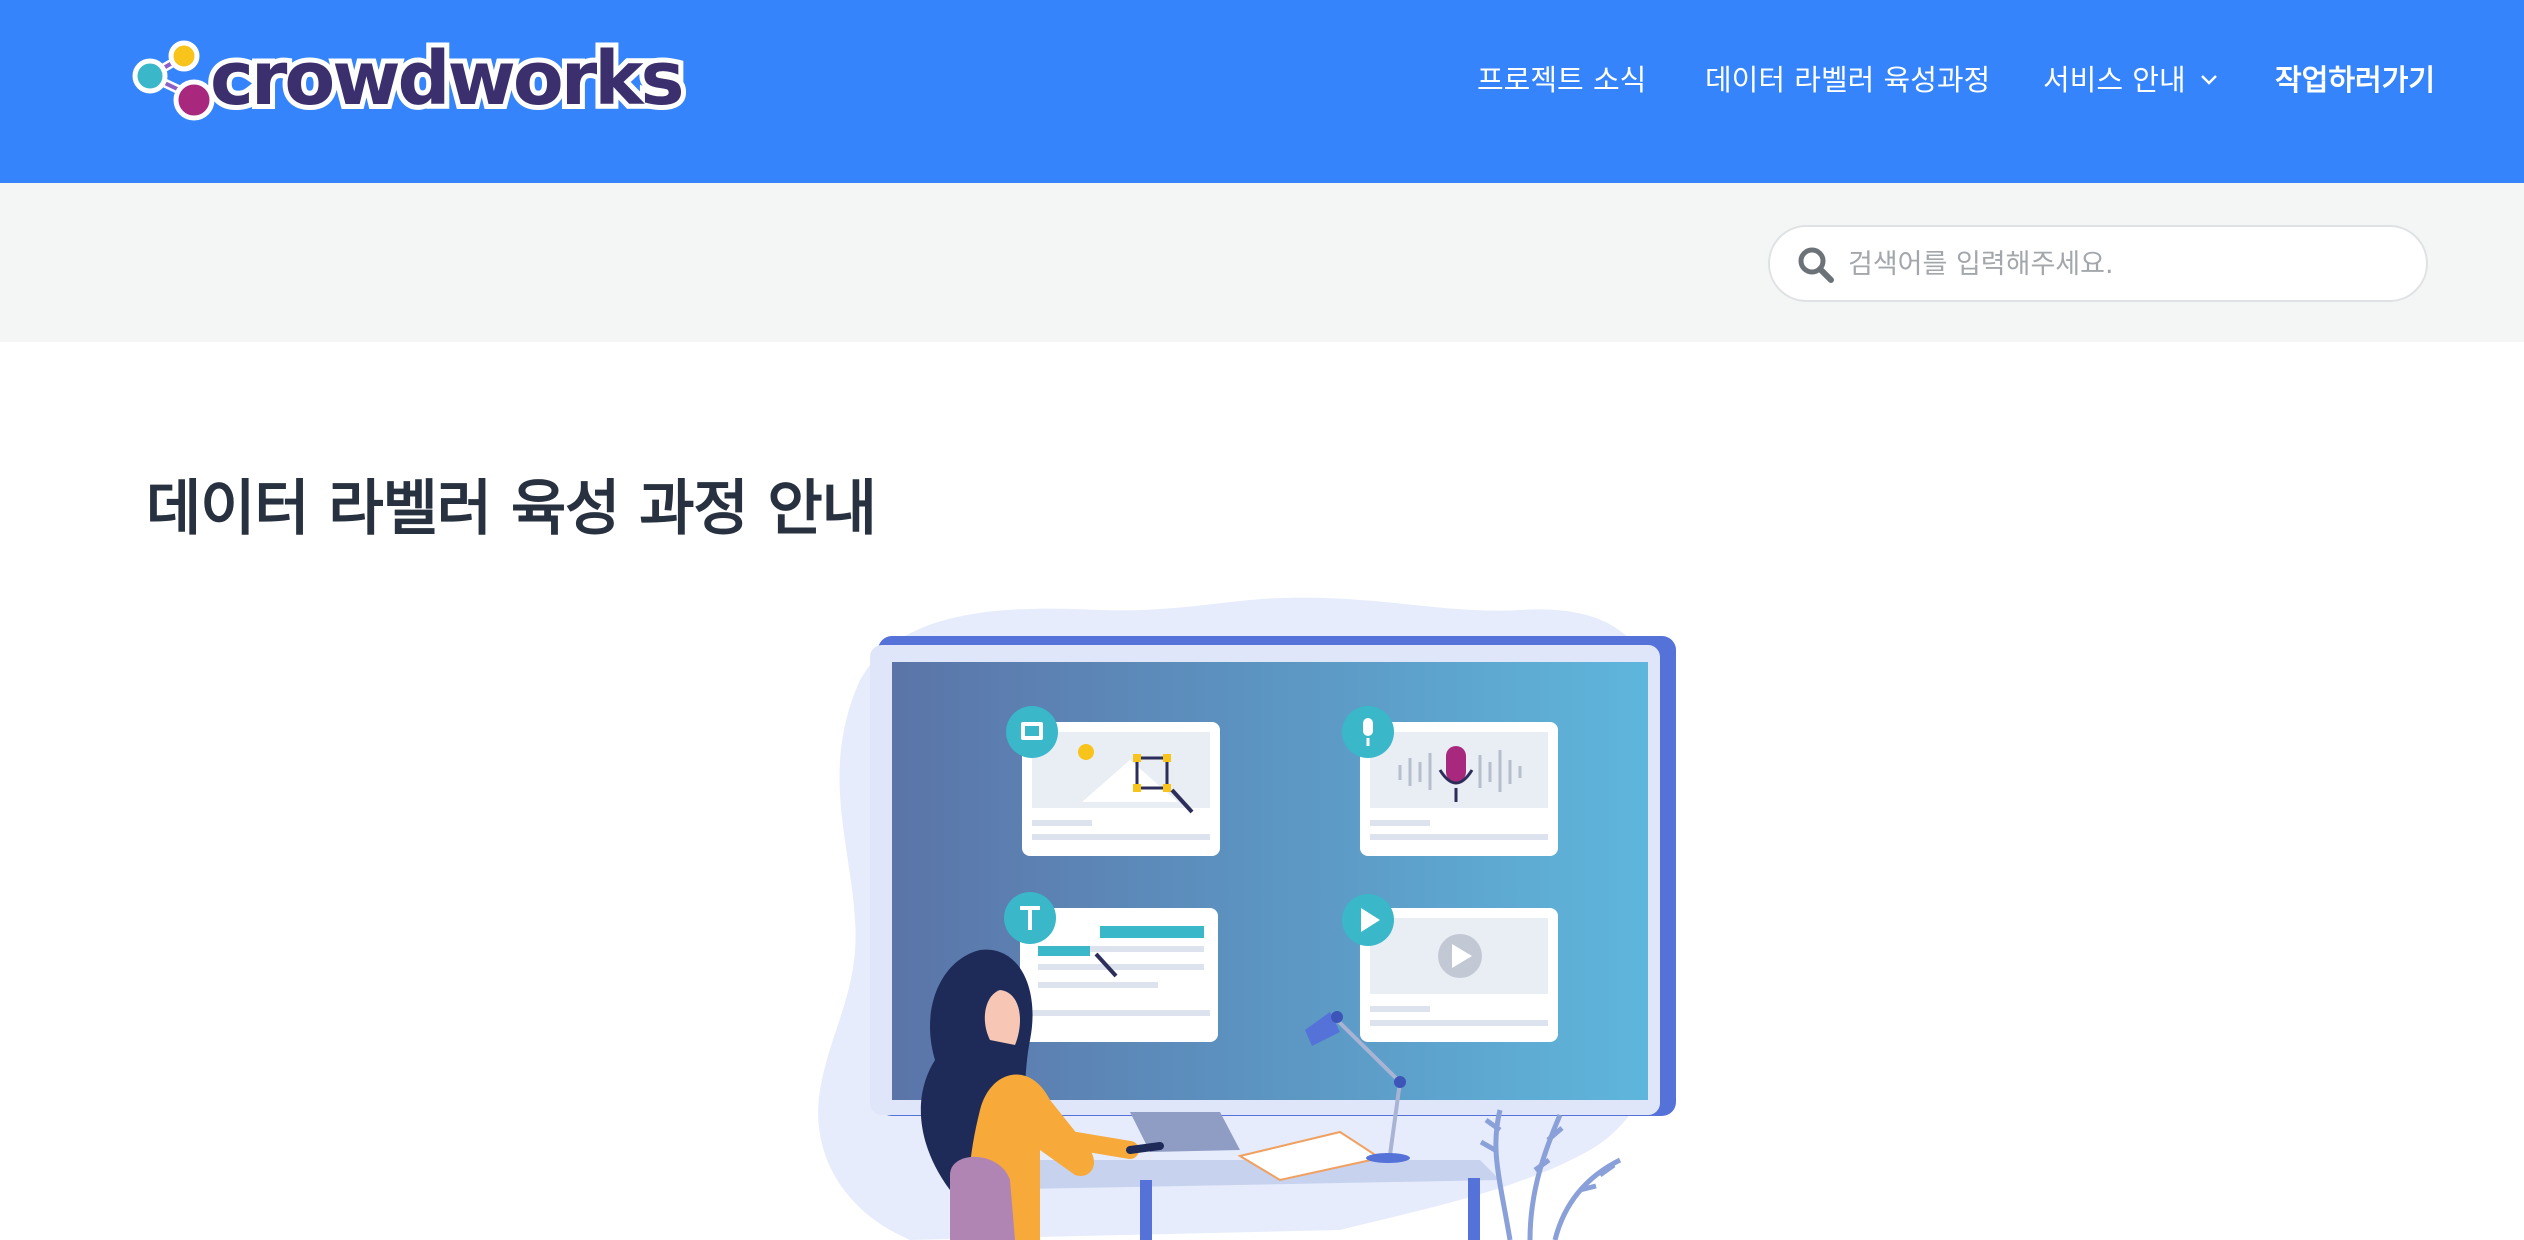 The width and height of the screenshot is (2524, 1240). Describe the element at coordinates (1111, 967) in the screenshot. I see `text-annotation-card` at that location.